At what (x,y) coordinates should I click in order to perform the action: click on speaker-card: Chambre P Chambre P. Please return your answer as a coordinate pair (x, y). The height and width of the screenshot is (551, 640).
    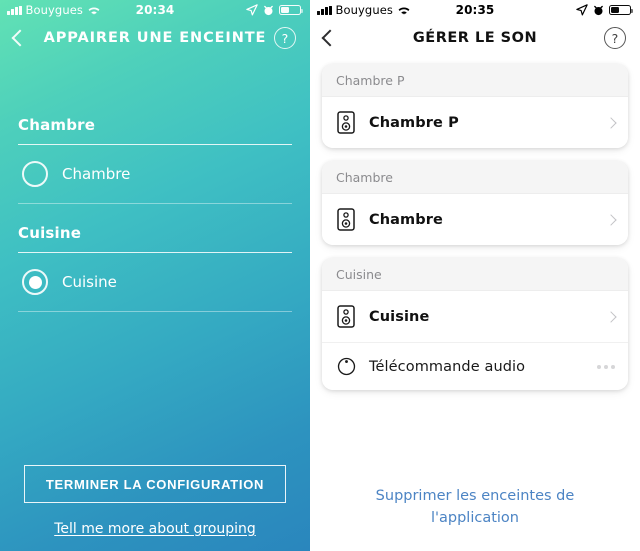
    Looking at the image, I should click on (475, 106).